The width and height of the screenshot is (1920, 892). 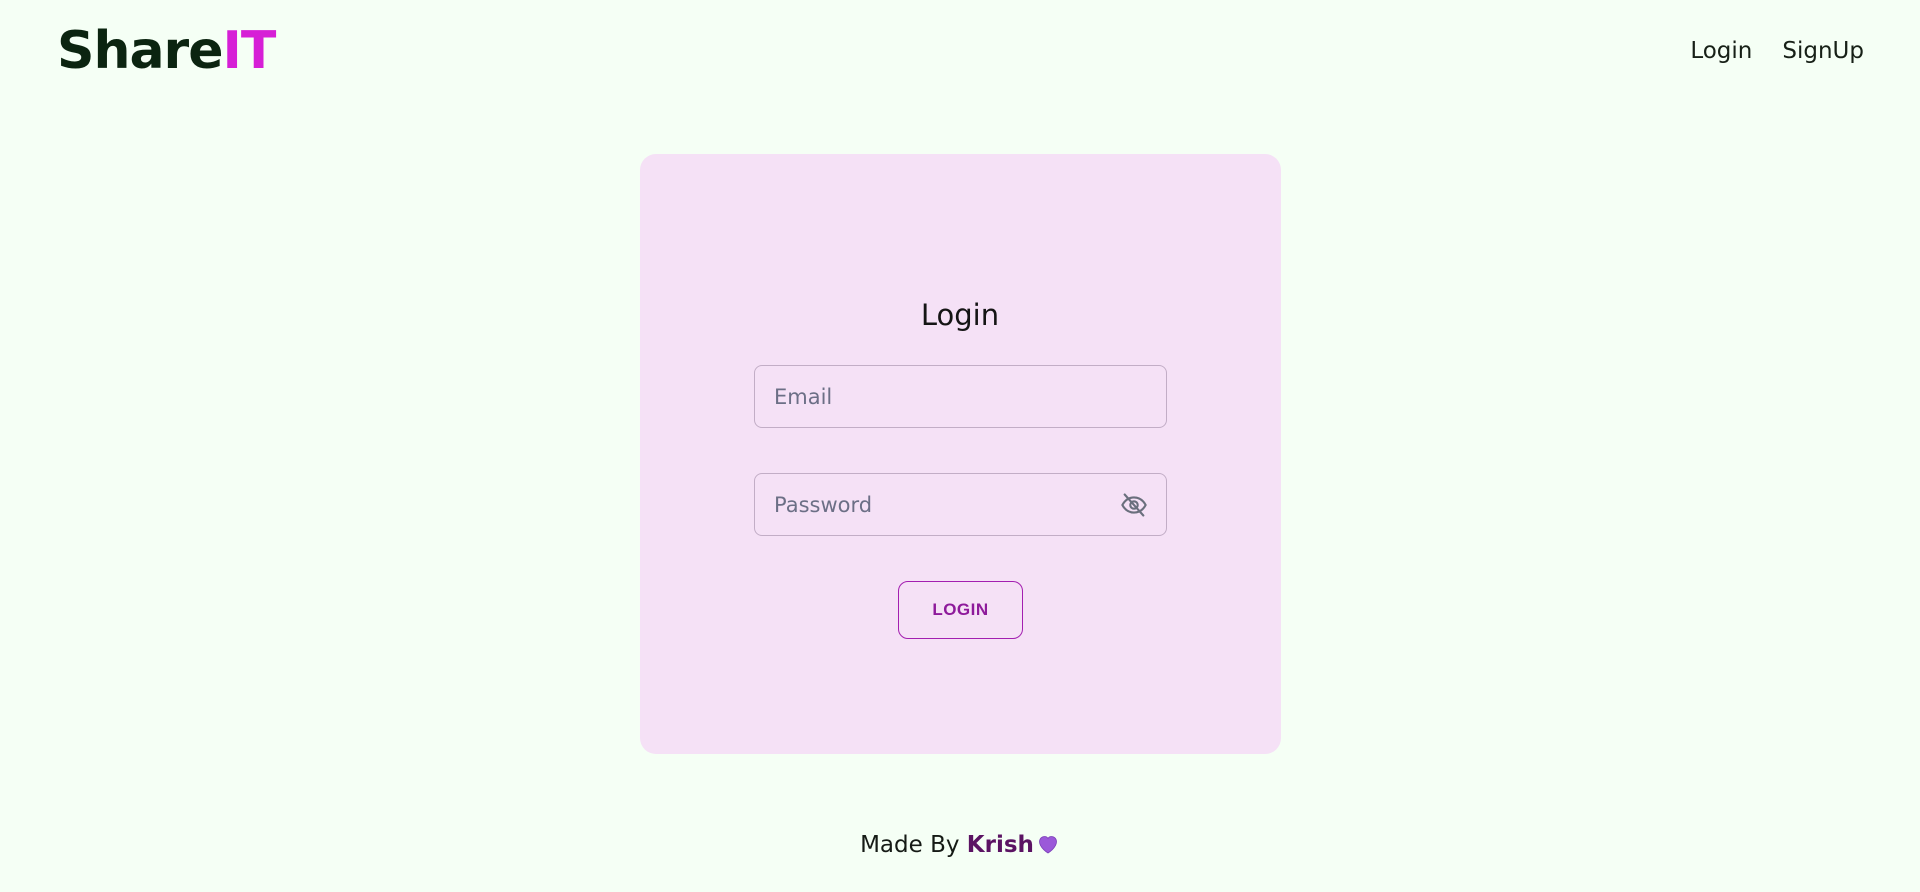 I want to click on footer-author-link: Krish, so click(x=1000, y=845).